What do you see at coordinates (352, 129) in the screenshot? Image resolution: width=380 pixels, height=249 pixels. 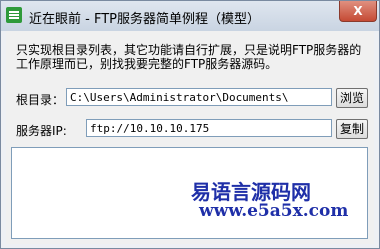 I see `copy-button: 复制` at bounding box center [352, 129].